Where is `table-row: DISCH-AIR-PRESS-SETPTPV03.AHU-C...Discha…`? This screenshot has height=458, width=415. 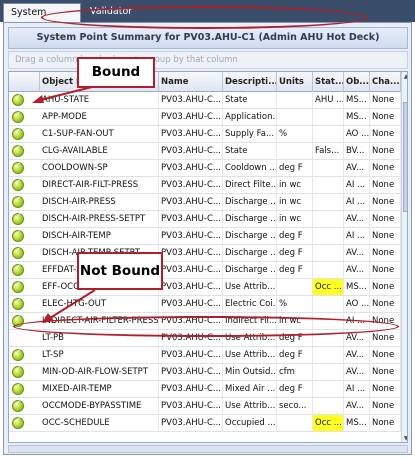 table-row: DISCH-AIR-PRESS-SETPTPV03.AHU-C...Discha… is located at coordinates (205, 219).